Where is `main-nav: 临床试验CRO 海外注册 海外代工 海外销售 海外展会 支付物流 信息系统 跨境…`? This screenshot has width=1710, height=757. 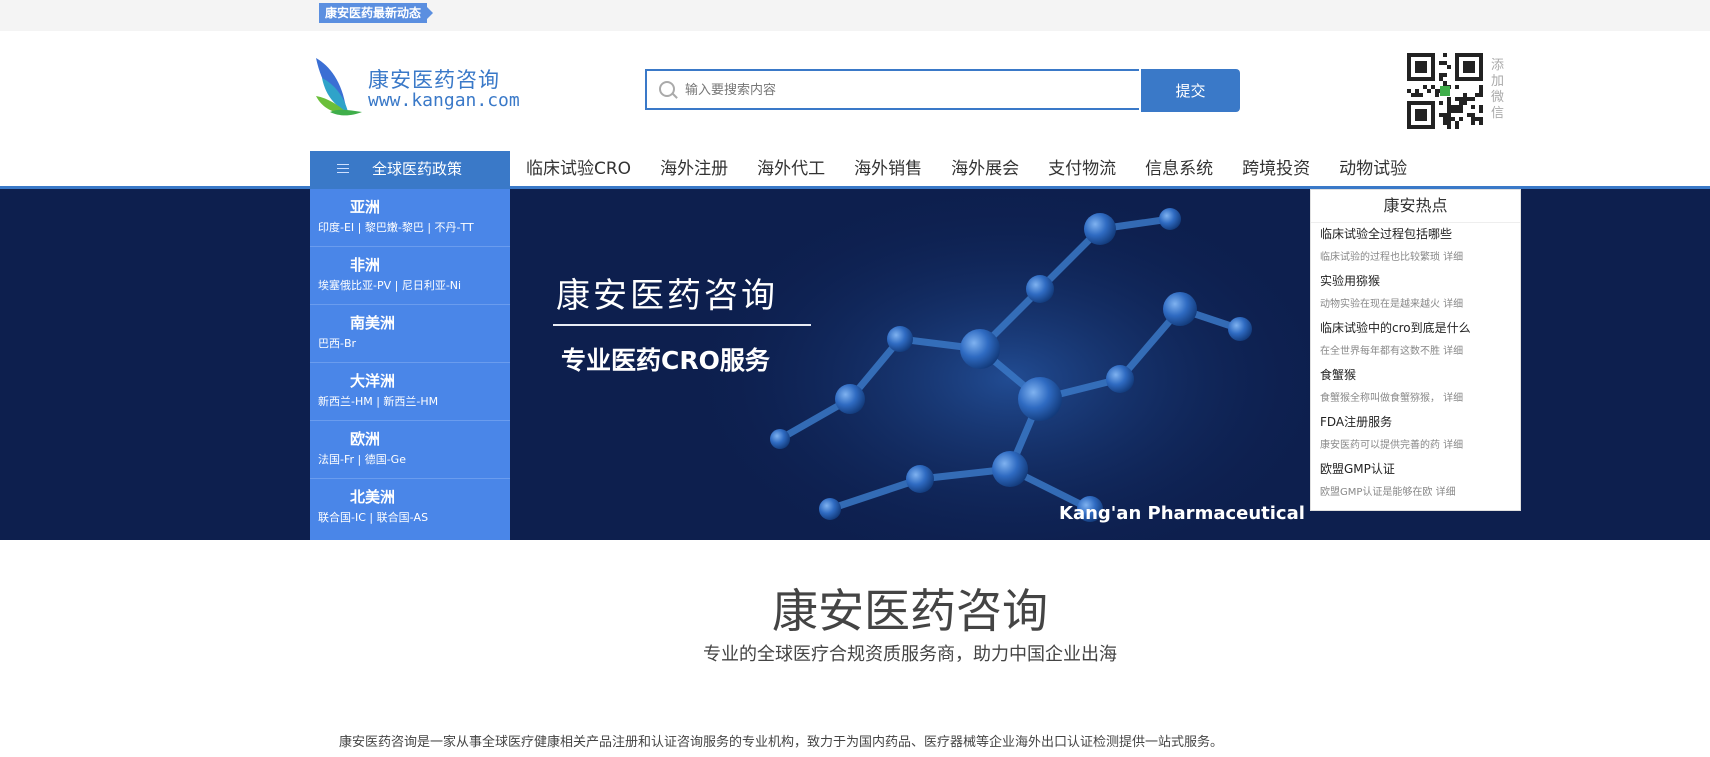
main-nav: 临床试验CRO 海外注册 海外代工 海外销售 海外展会 支付物流 信息系统 跨境… is located at coordinates (967, 169).